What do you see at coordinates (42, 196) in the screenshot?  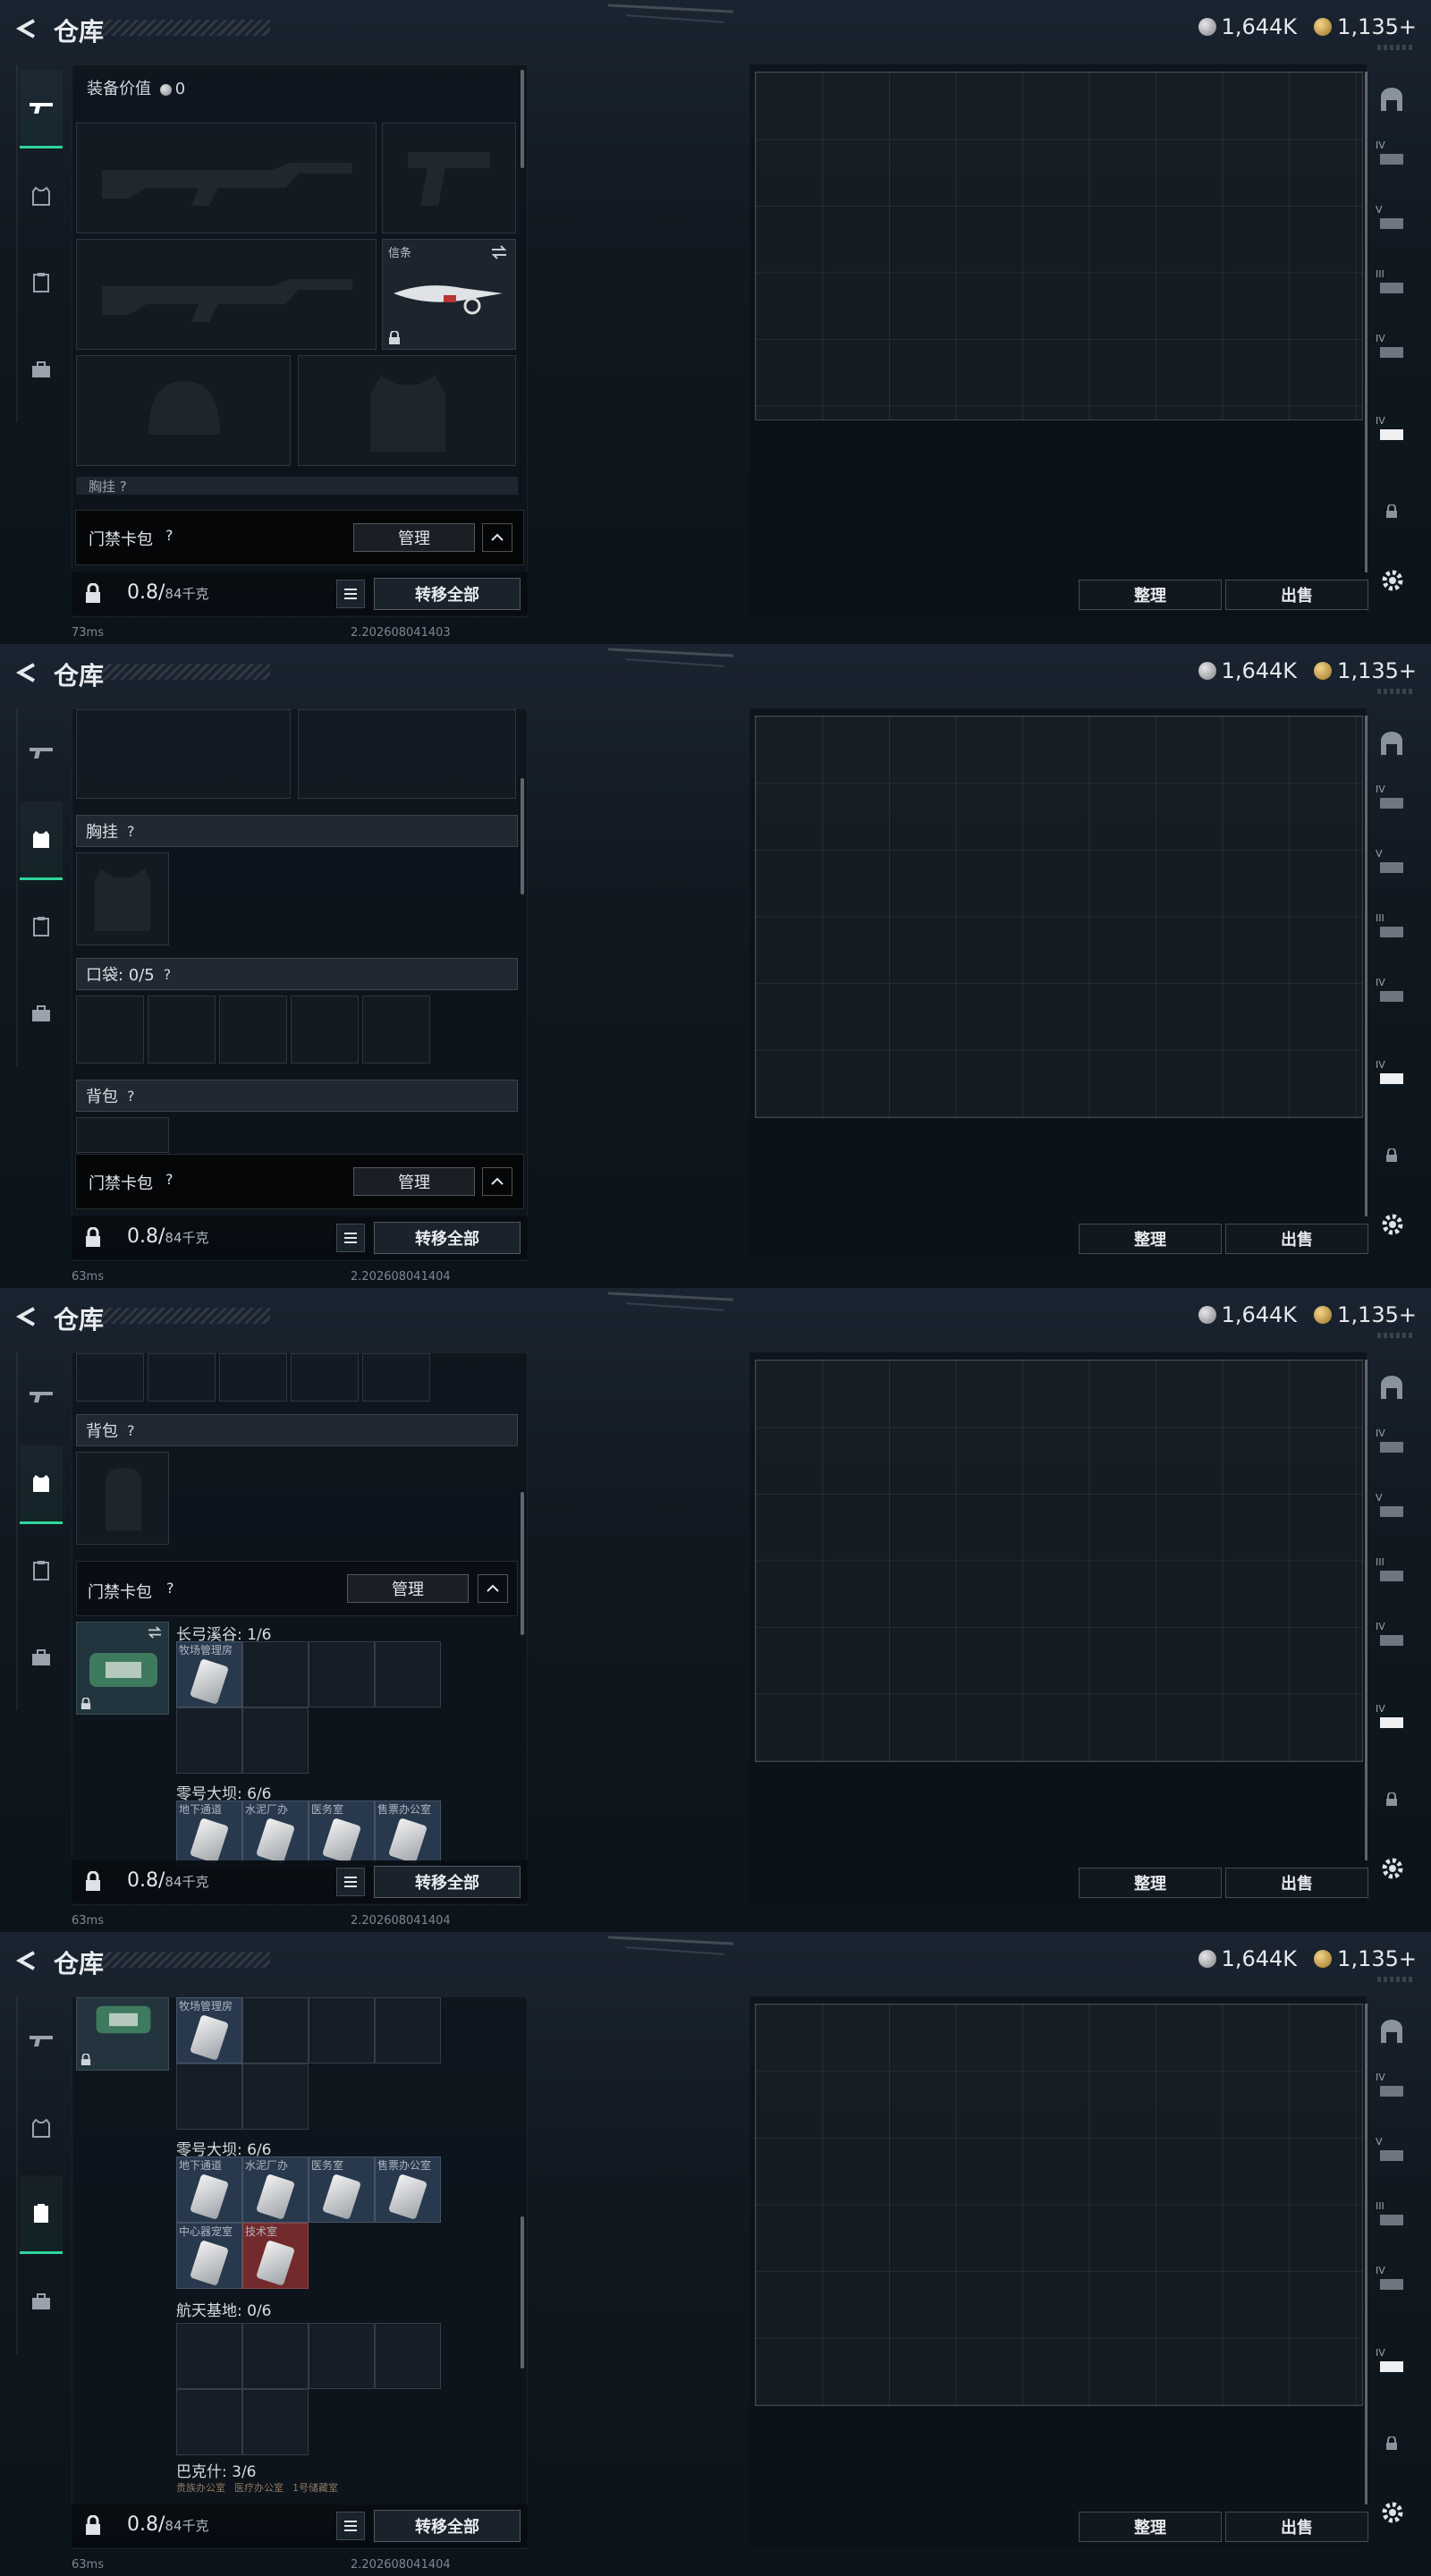 I see `nav-armor` at bounding box center [42, 196].